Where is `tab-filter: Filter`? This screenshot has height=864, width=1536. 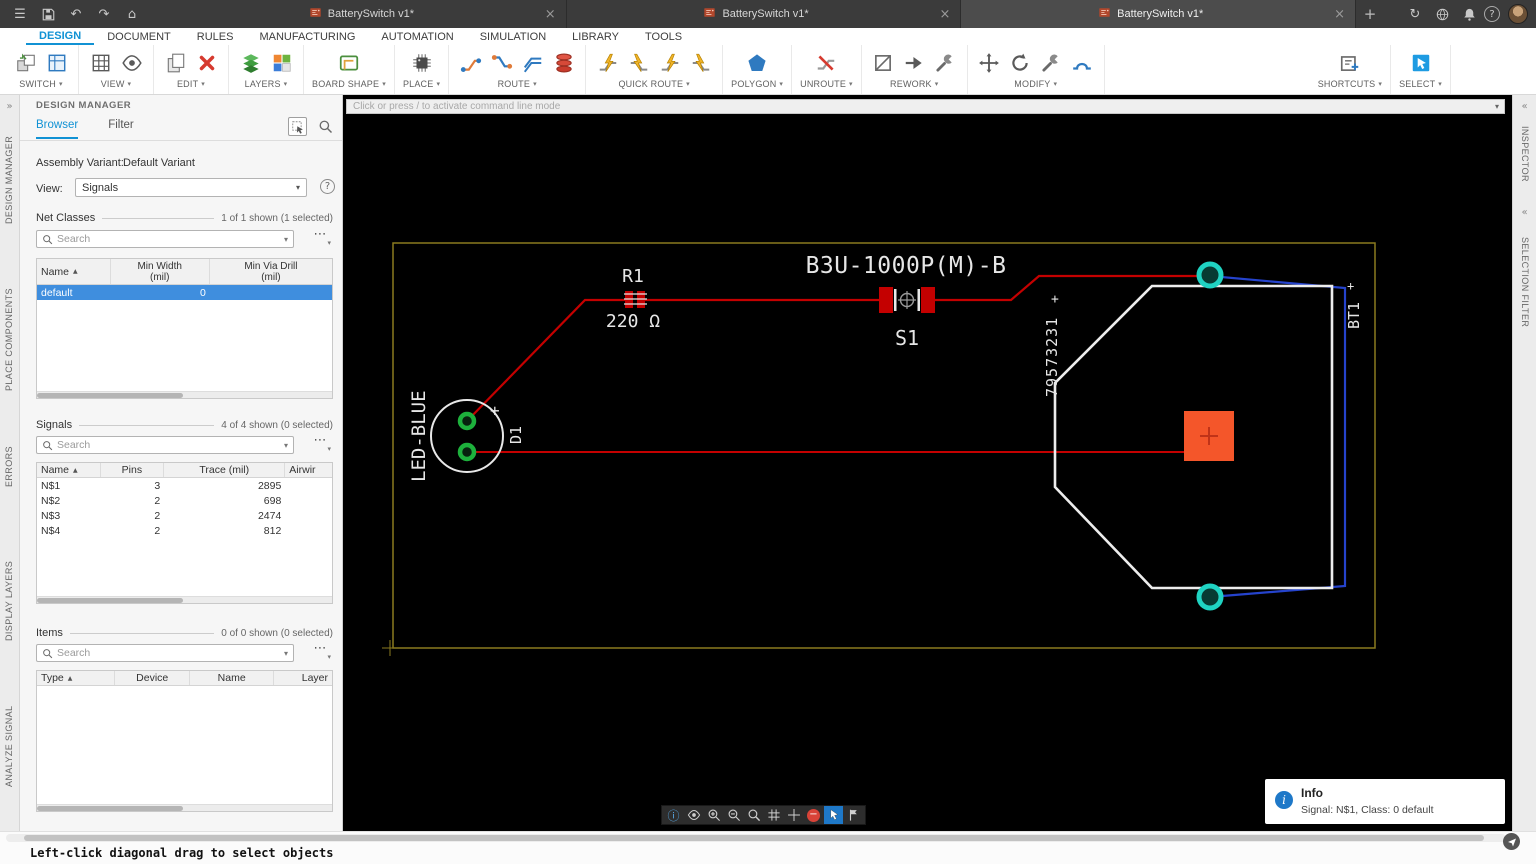 tab-filter: Filter is located at coordinates (121, 129).